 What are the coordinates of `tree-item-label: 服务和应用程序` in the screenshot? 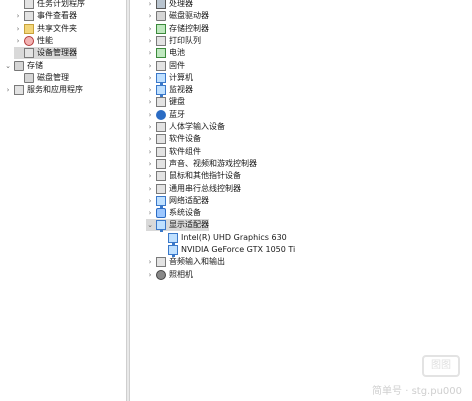 It's located at (55, 90).